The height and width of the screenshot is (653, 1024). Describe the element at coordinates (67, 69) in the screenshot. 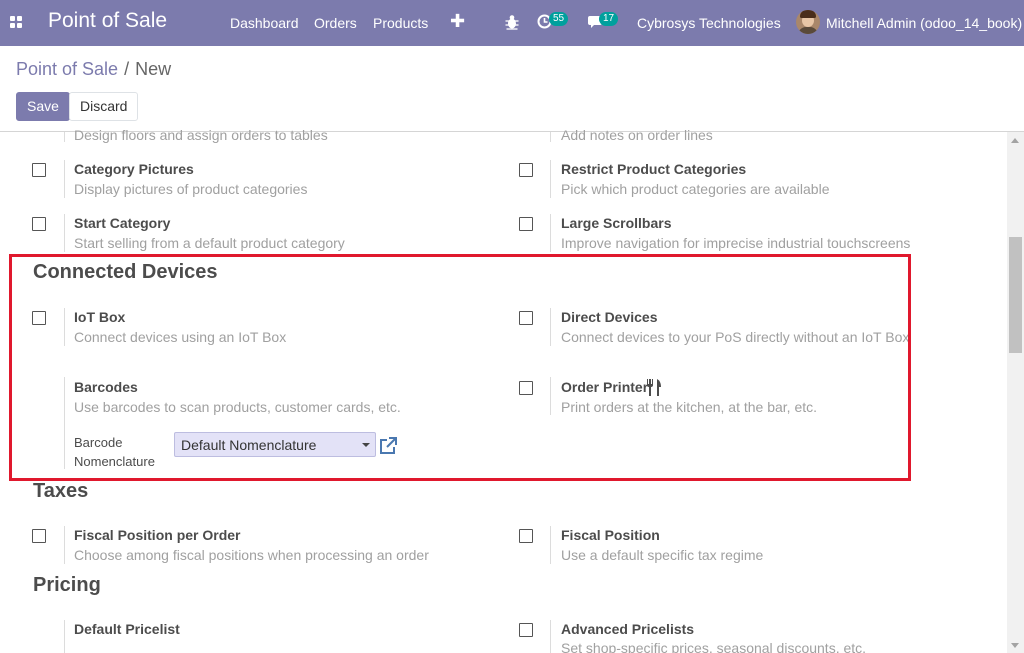

I see `breadcrumb-parent: Point of Sale` at that location.